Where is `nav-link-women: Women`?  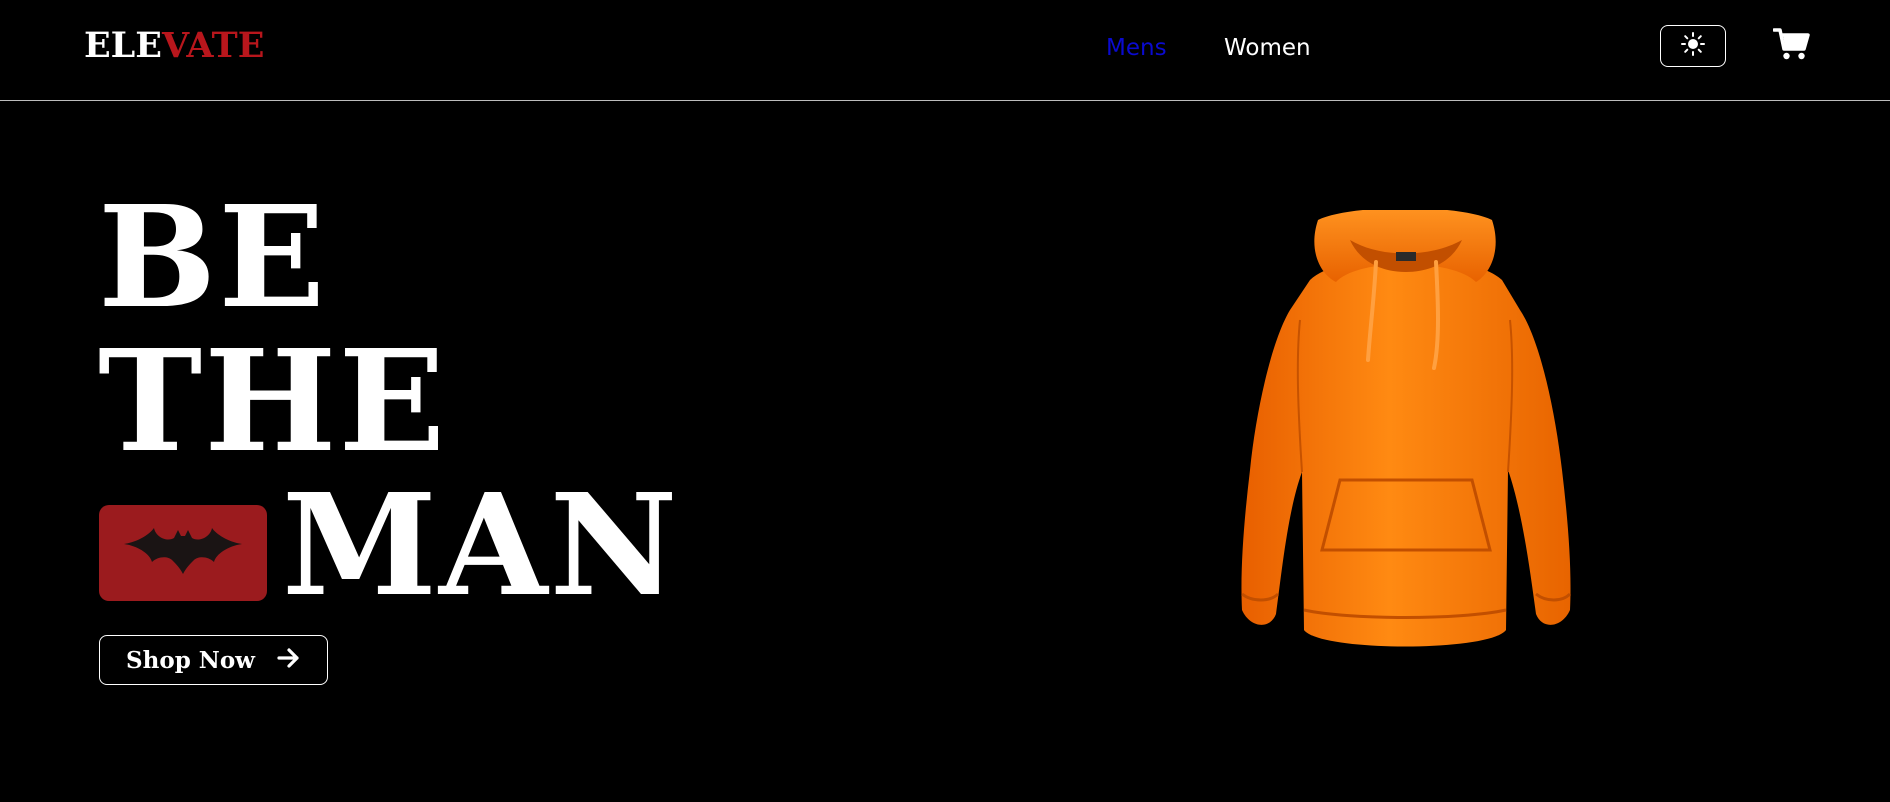 nav-link-women: Women is located at coordinates (1267, 48).